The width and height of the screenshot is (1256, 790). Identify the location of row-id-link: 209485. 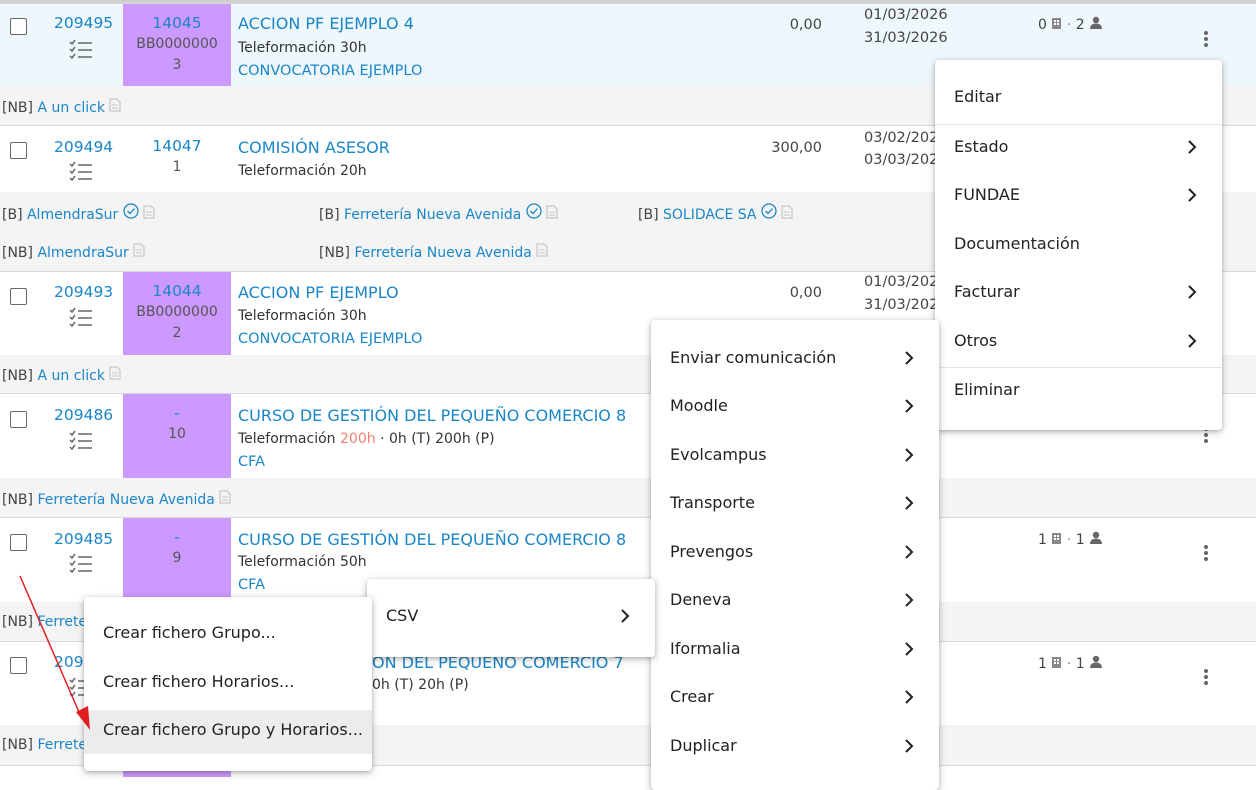
(83, 539).